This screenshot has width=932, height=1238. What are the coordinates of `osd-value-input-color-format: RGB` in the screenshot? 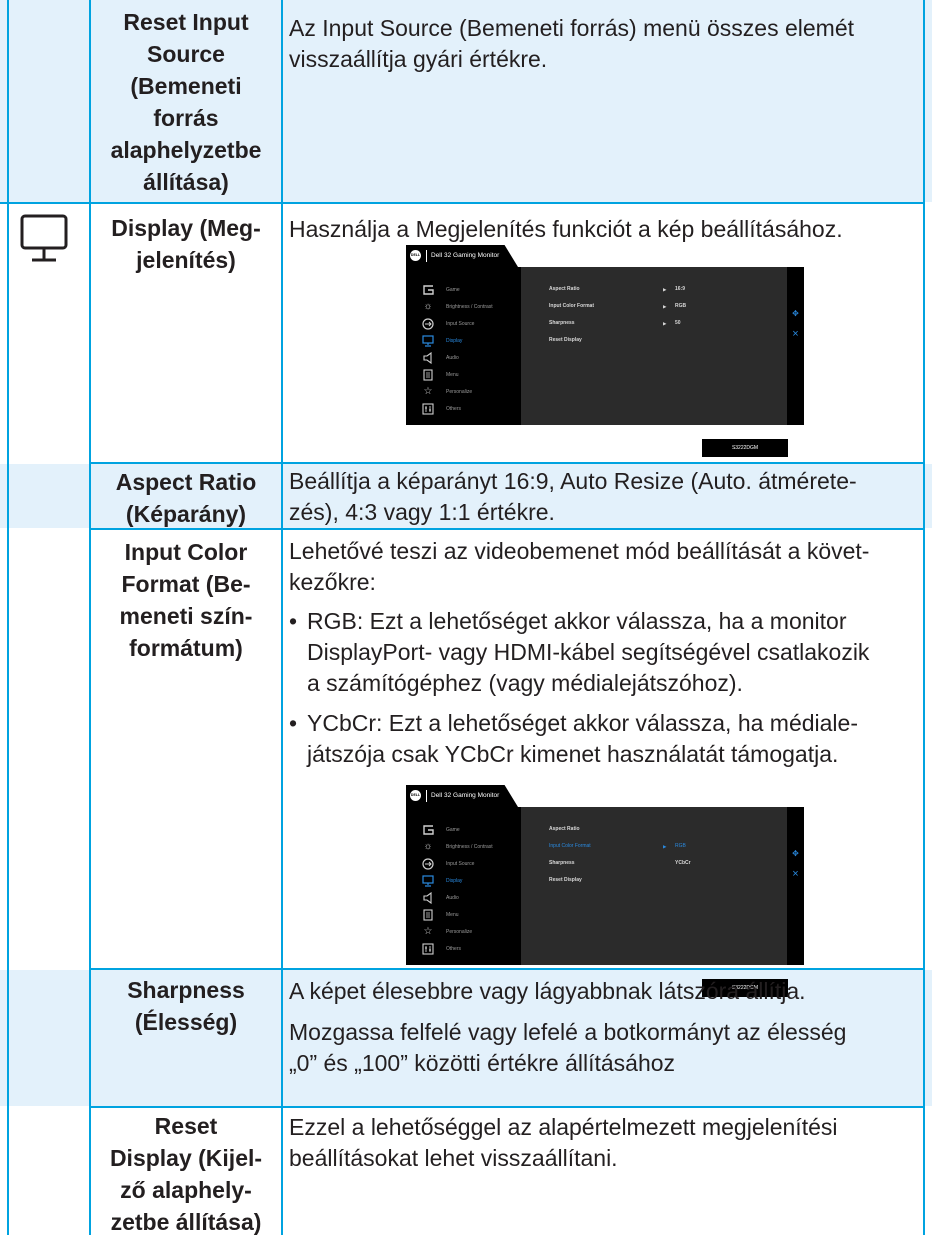 It's located at (681, 306).